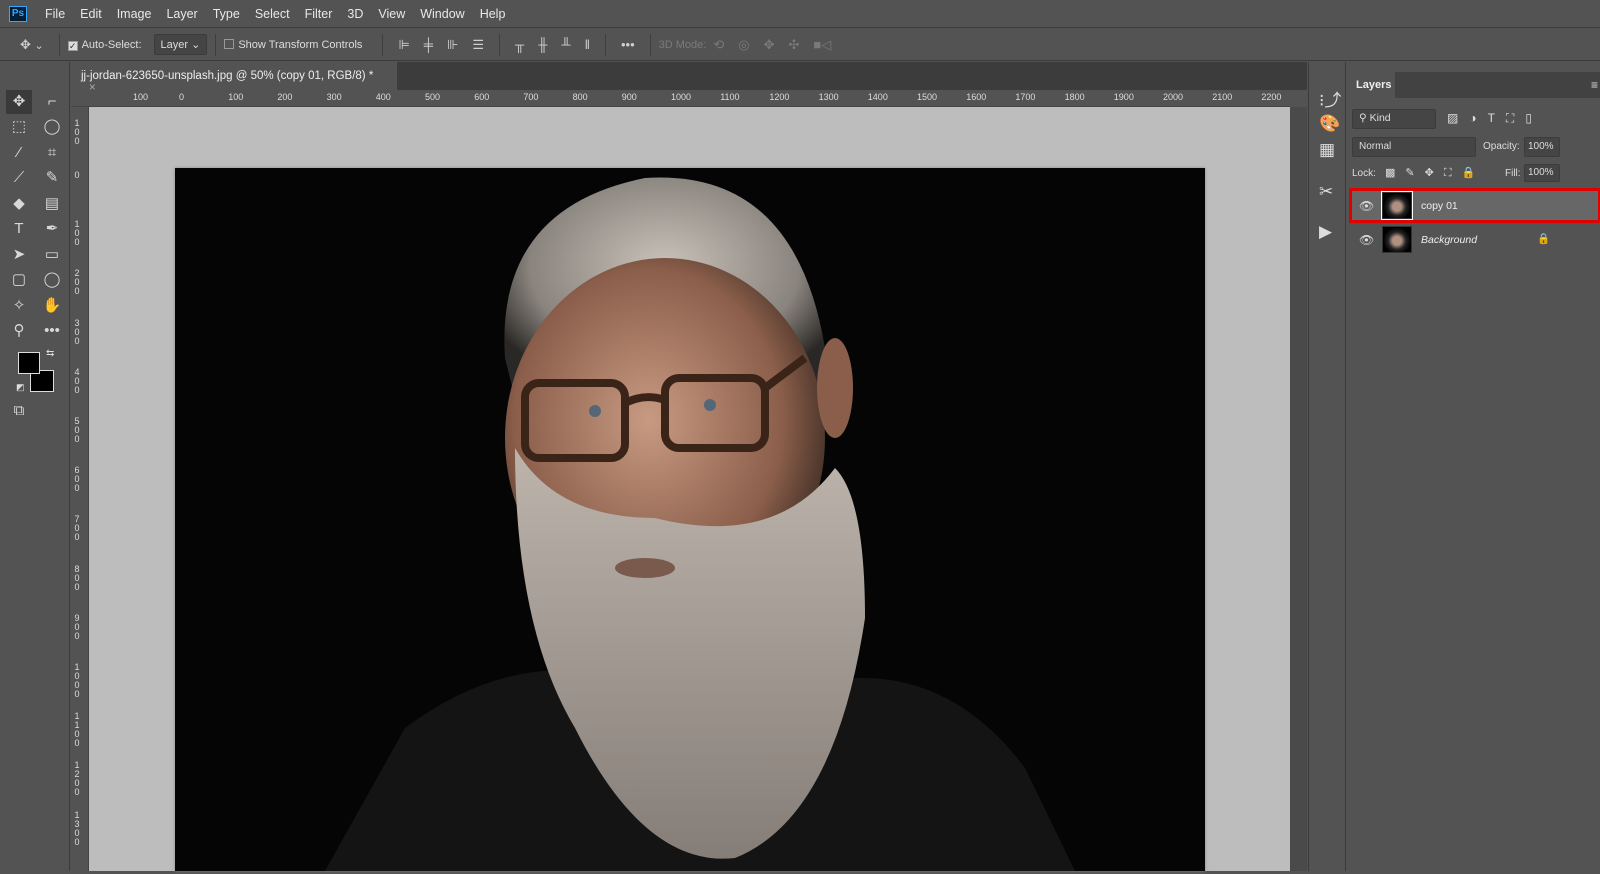 The height and width of the screenshot is (874, 1600). I want to click on grid-icon: ▦, so click(1327, 150).